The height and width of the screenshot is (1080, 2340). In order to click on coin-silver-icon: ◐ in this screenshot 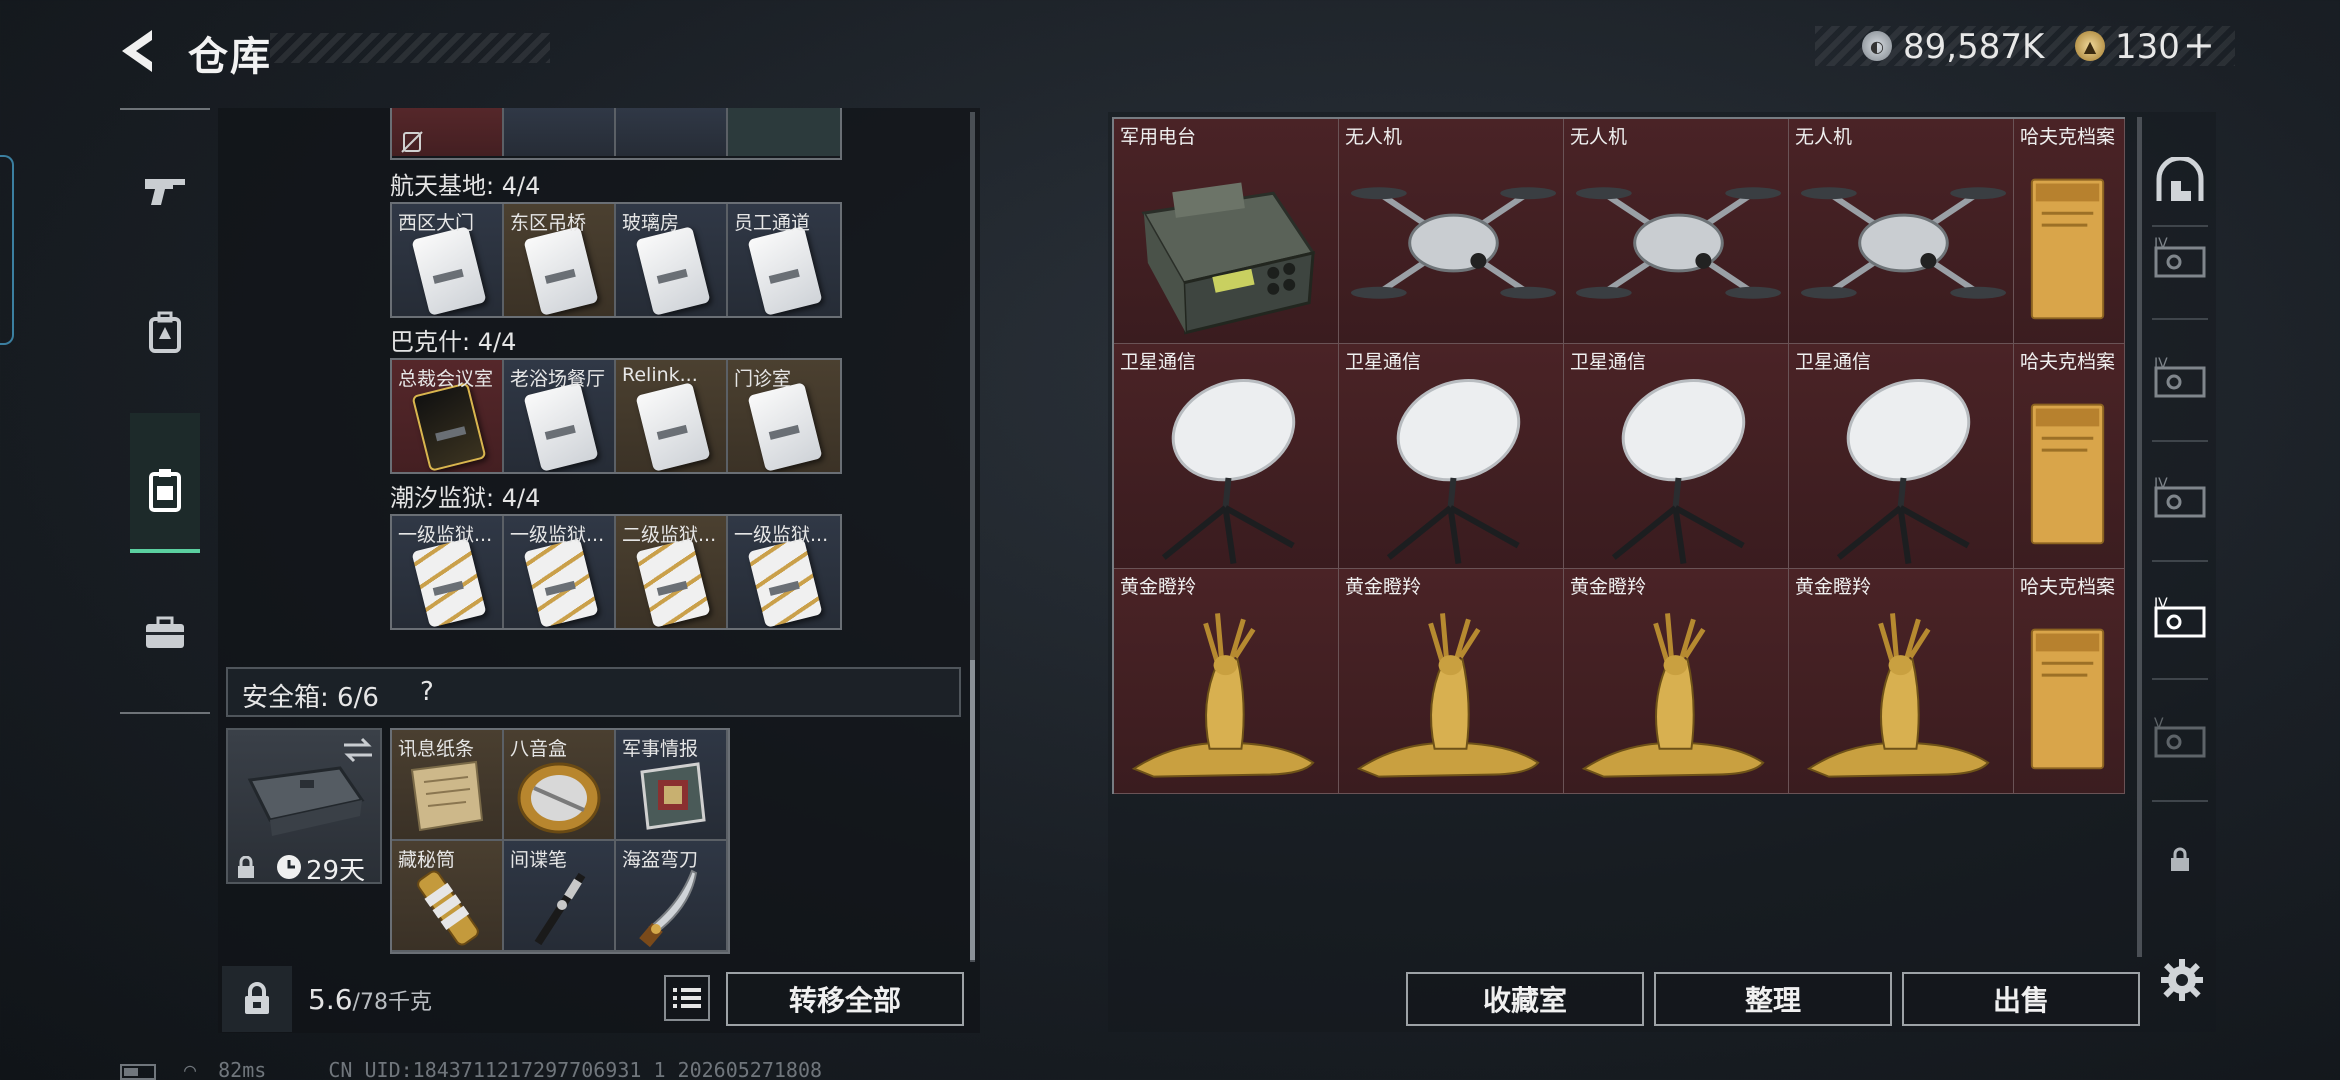, I will do `click(1877, 46)`.